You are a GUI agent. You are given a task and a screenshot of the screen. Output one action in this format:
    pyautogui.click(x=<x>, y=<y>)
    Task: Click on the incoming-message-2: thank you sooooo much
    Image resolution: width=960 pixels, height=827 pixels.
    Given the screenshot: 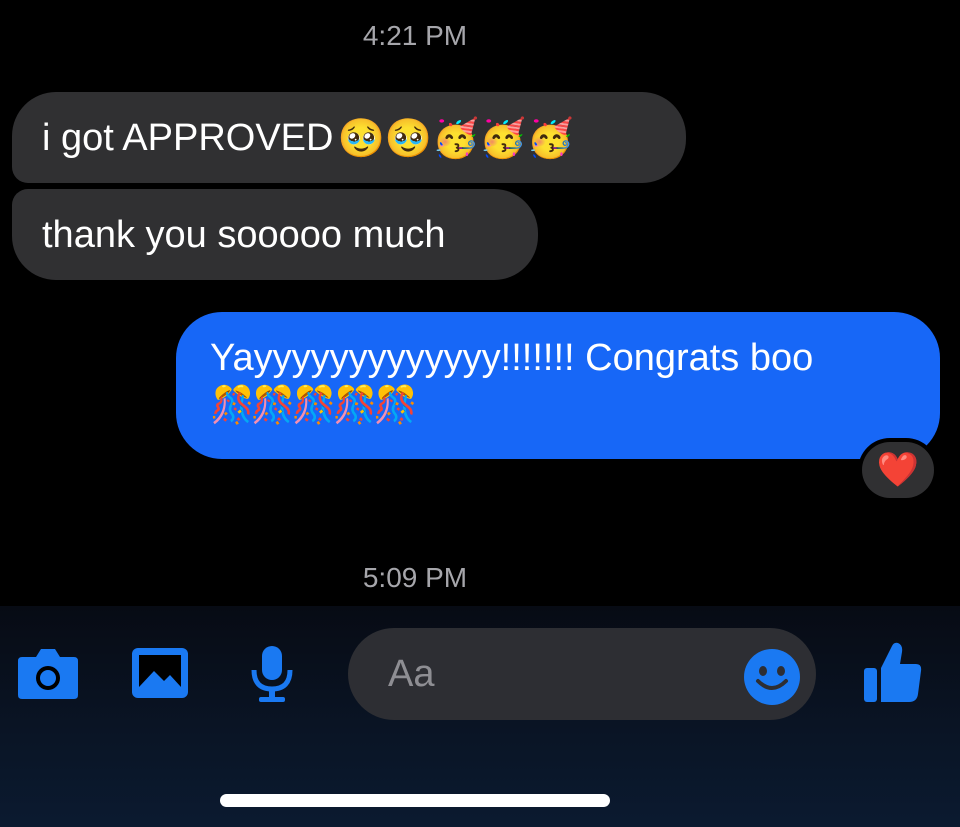 What is the action you would take?
    pyautogui.click(x=275, y=234)
    